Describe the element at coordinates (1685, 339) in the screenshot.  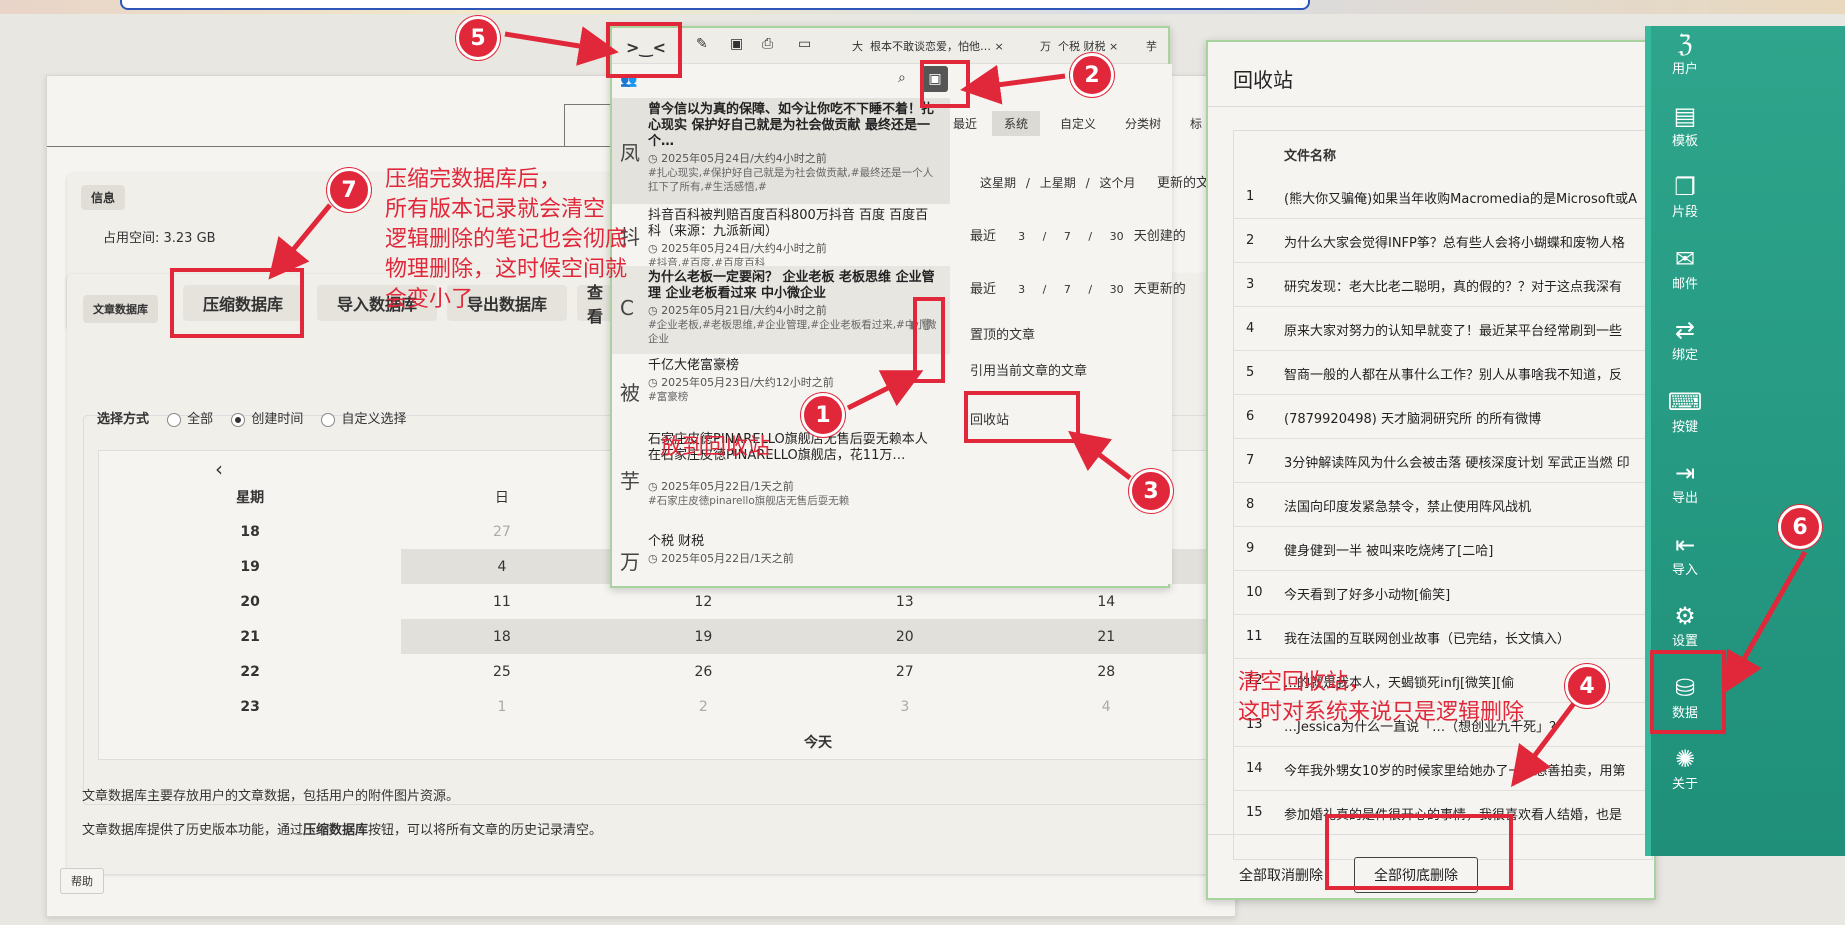
I see `sidebar-item-bind: ⇄ 绑定` at that location.